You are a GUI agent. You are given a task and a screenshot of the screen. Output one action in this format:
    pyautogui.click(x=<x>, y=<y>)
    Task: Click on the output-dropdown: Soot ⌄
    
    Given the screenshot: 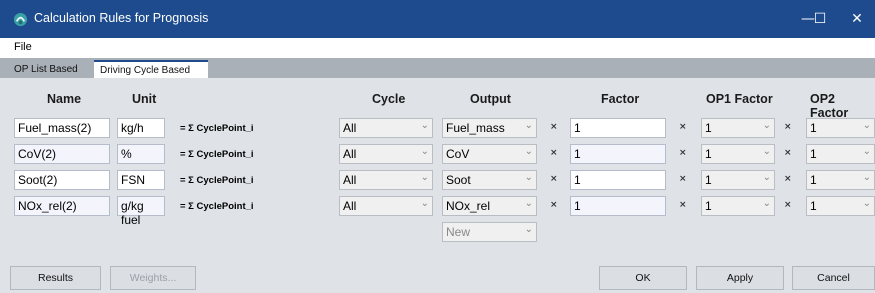 What is the action you would take?
    pyautogui.click(x=489, y=180)
    